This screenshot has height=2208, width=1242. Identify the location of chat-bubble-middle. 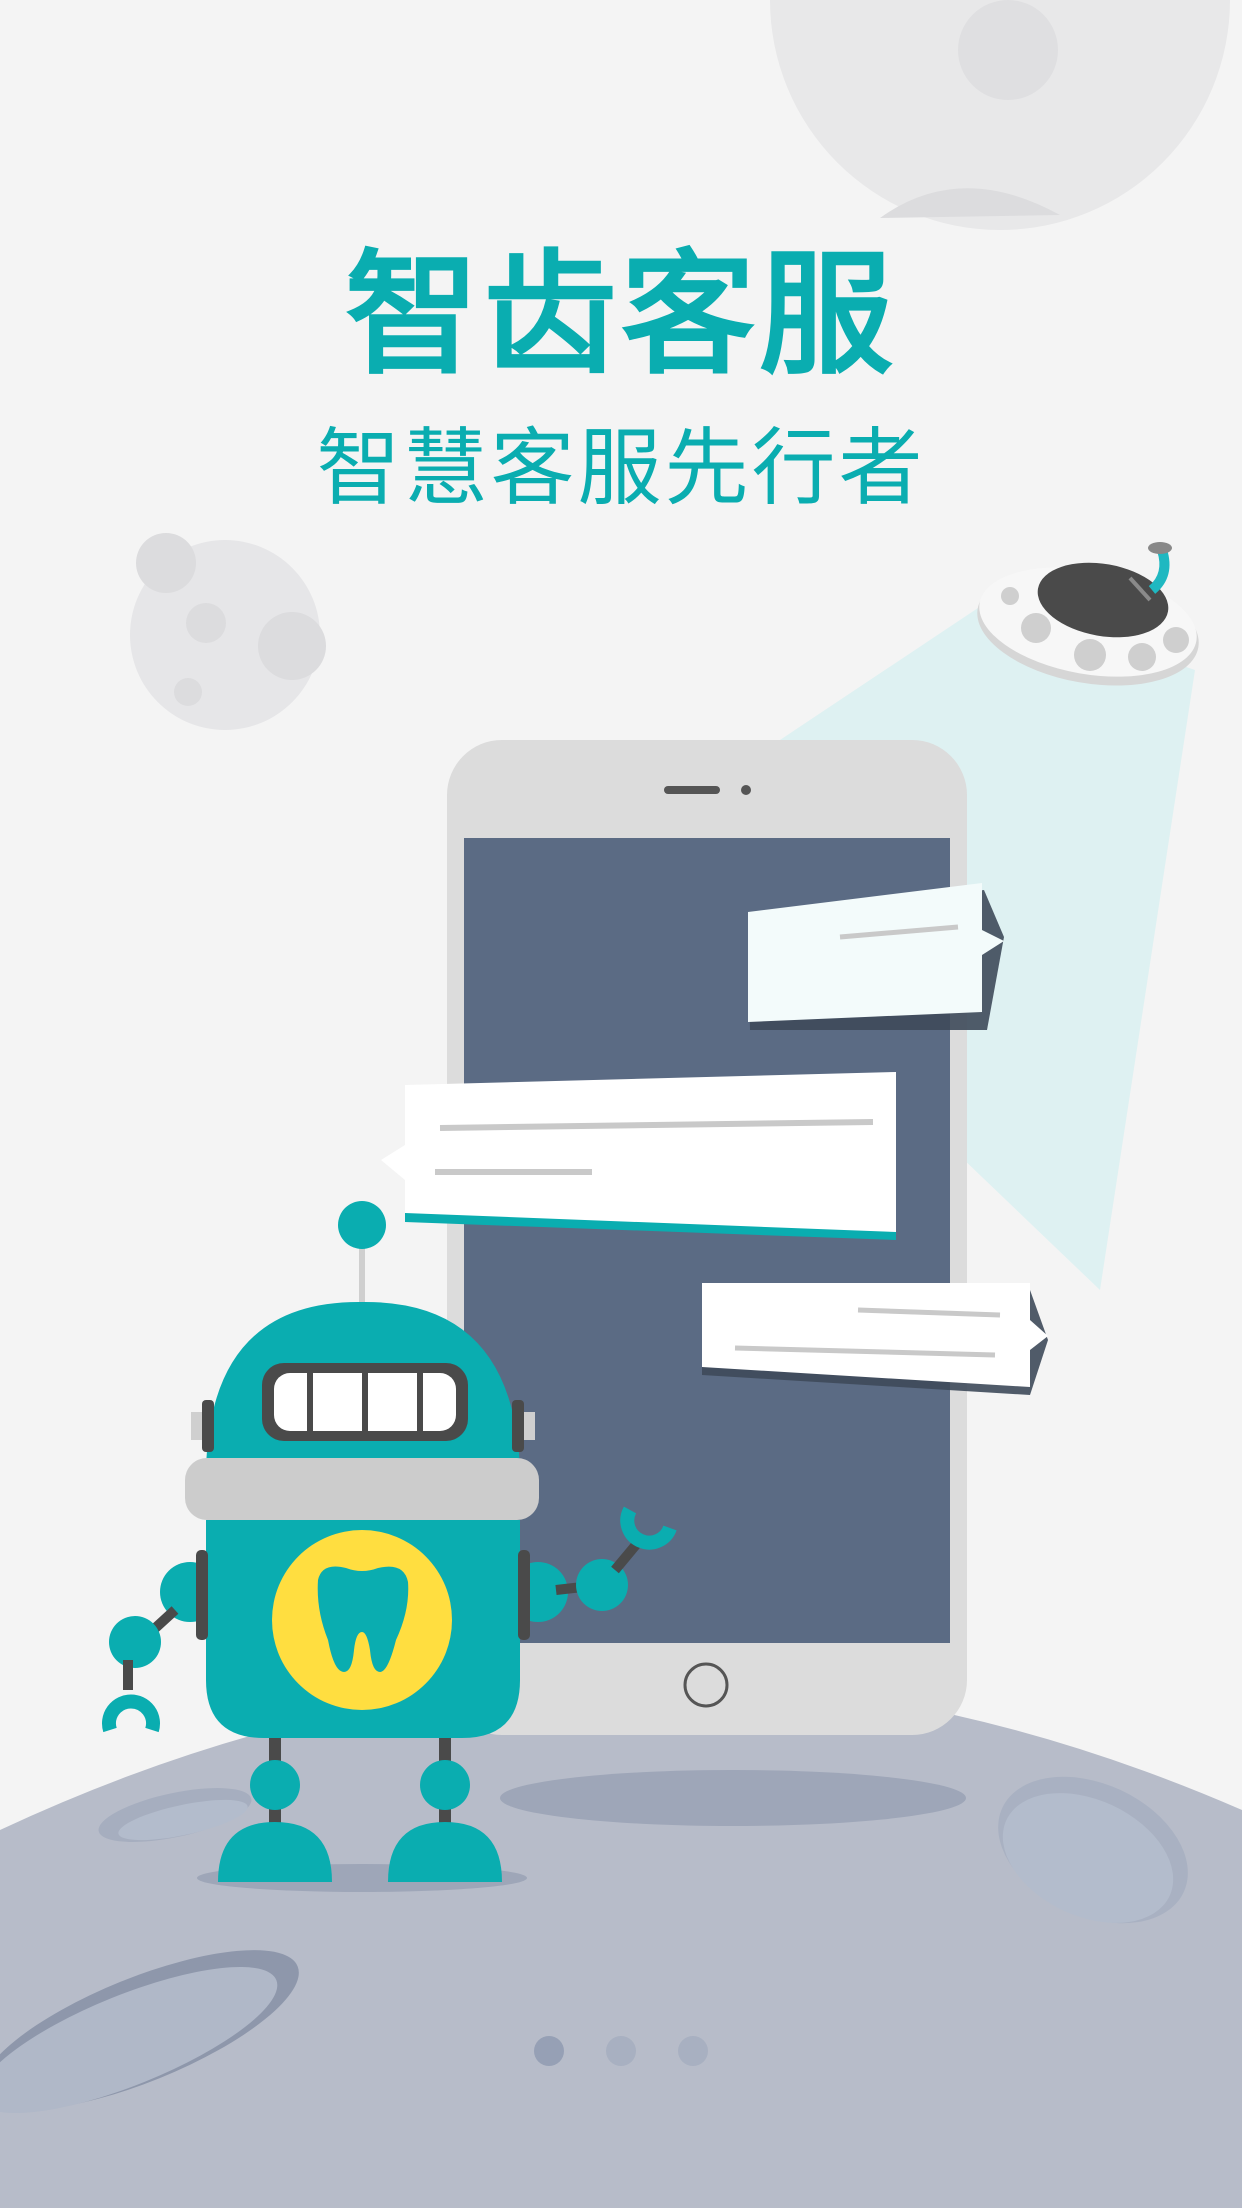
(638, 1156).